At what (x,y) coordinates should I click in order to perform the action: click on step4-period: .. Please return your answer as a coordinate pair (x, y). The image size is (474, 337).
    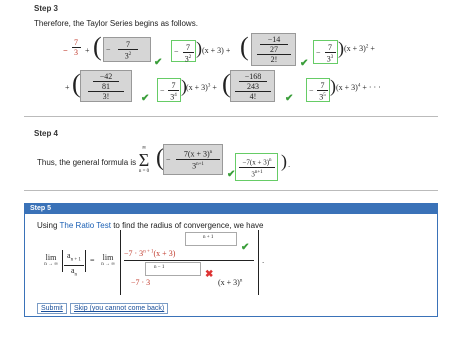
    Looking at the image, I should click on (289, 164).